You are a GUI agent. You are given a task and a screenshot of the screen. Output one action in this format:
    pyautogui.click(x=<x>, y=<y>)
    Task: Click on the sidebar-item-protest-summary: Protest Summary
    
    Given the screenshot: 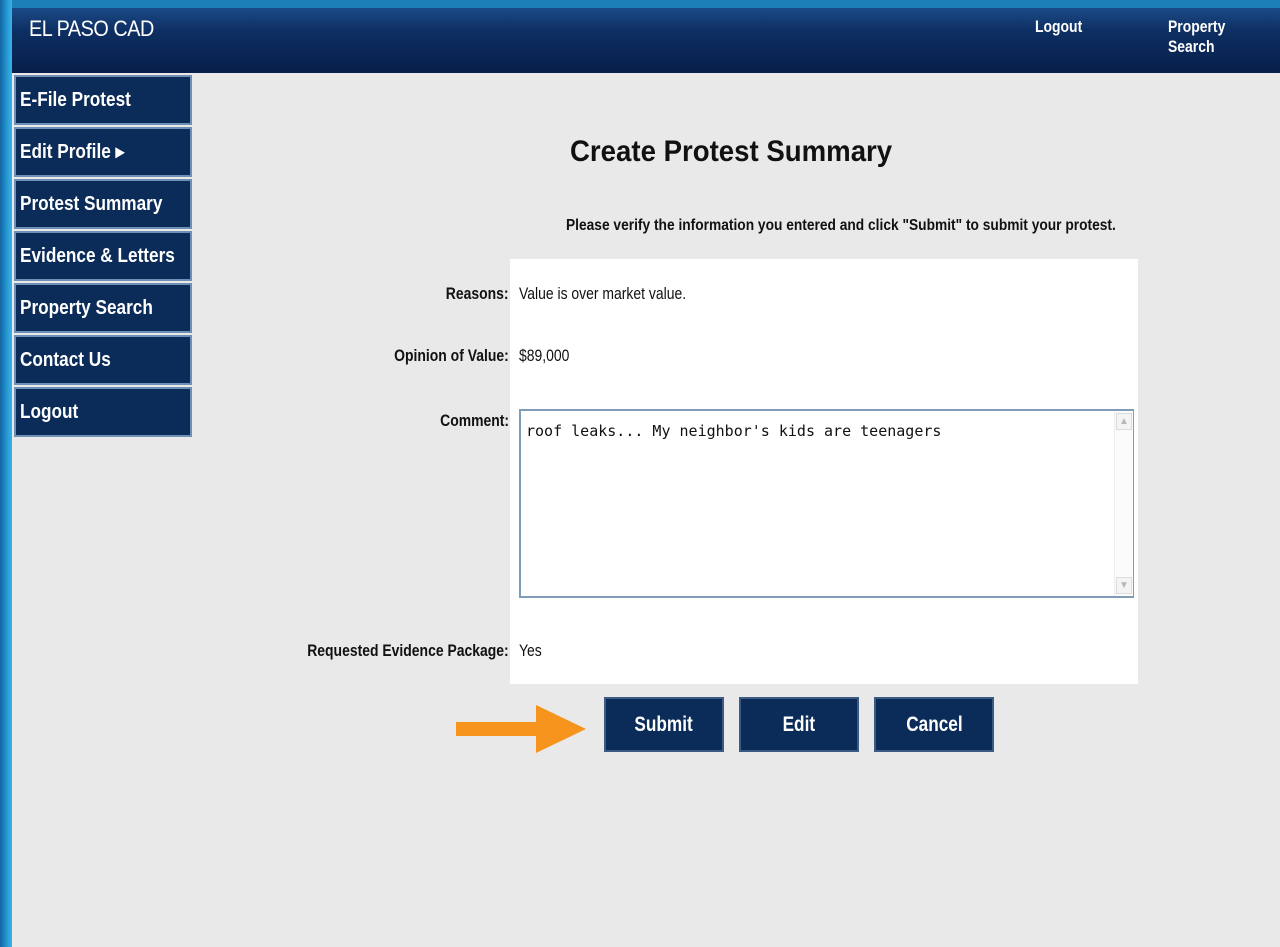 What is the action you would take?
    pyautogui.click(x=103, y=204)
    